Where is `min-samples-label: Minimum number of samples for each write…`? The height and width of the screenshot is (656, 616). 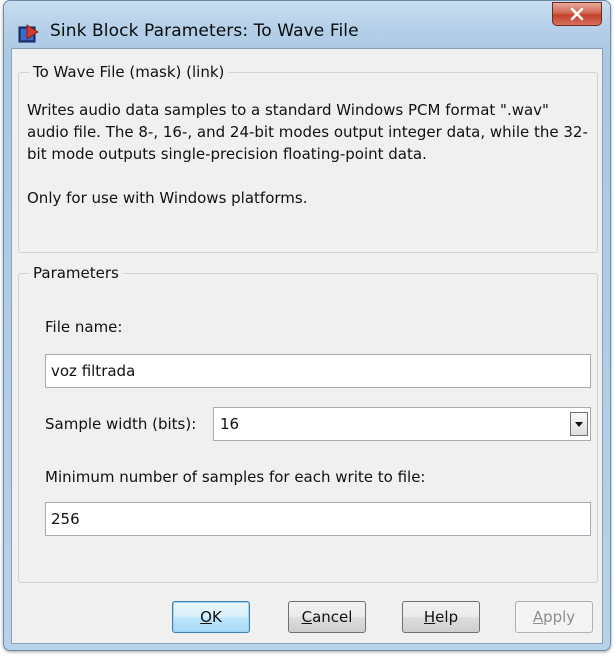
min-samples-label: Minimum number of samples for each write… is located at coordinates (235, 477).